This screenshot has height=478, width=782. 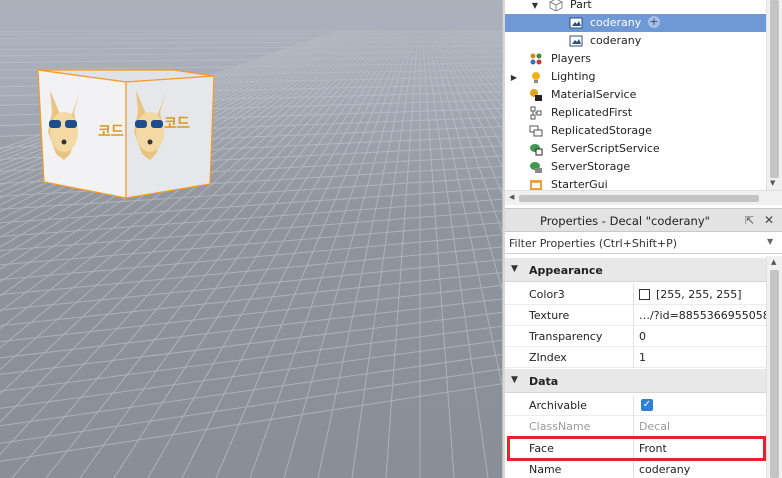 I want to click on tree-item-coderany-selected: coderany +, so click(x=635, y=23).